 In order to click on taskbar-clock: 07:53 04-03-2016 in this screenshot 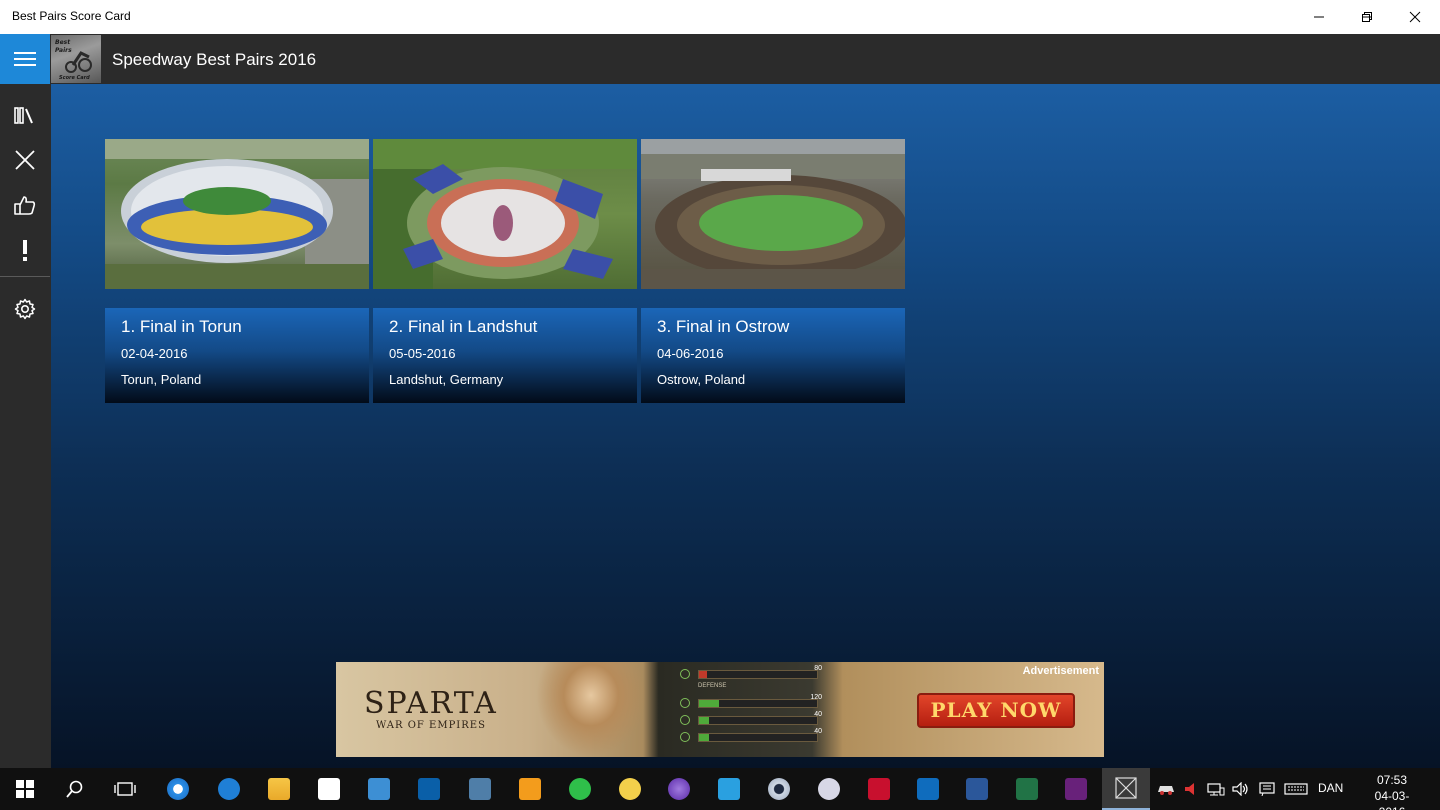, I will do `click(1392, 791)`.